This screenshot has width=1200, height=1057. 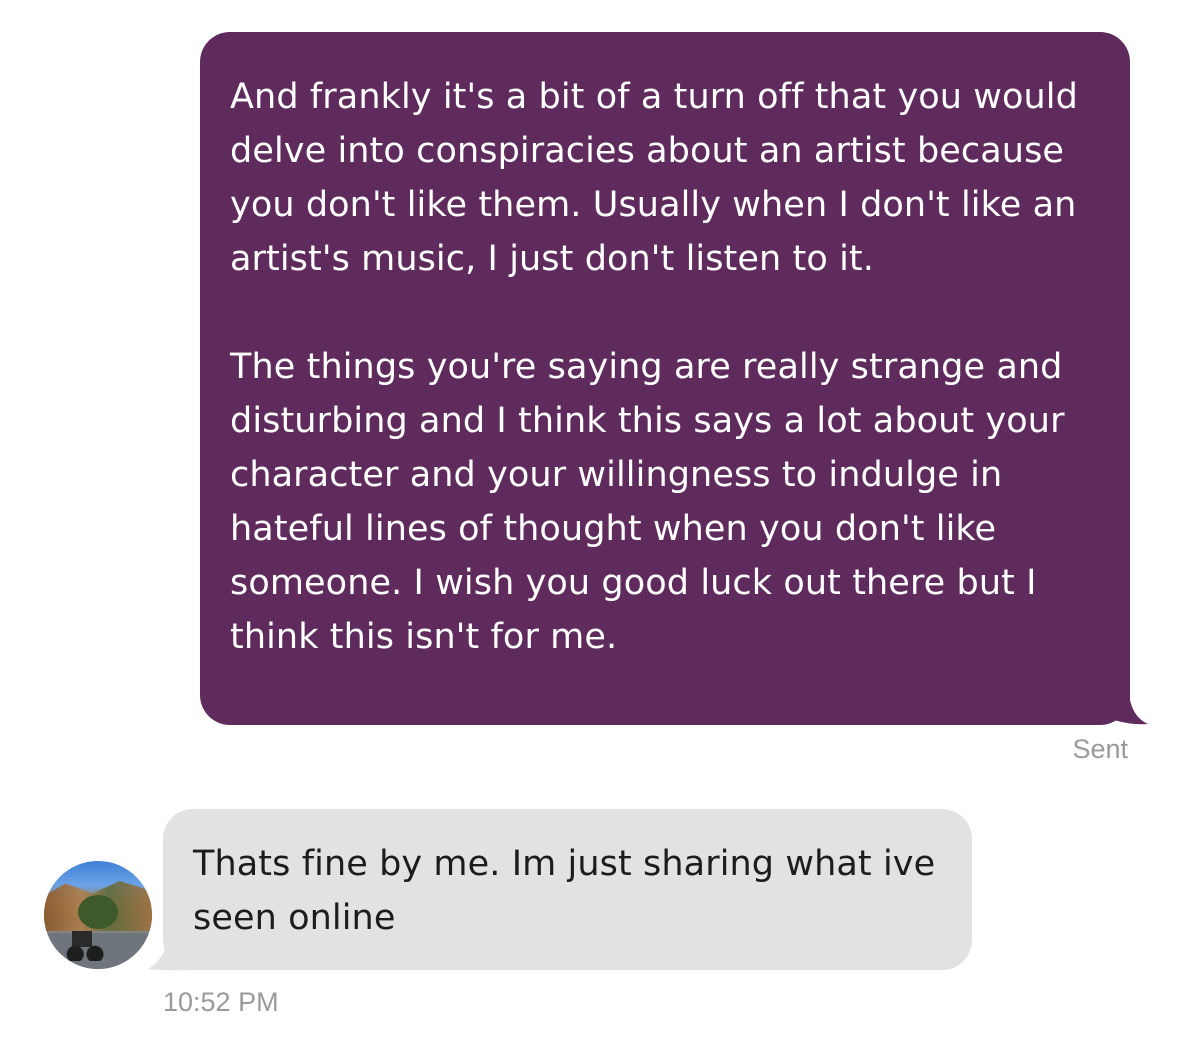 I want to click on contact-avatar, so click(x=98, y=915).